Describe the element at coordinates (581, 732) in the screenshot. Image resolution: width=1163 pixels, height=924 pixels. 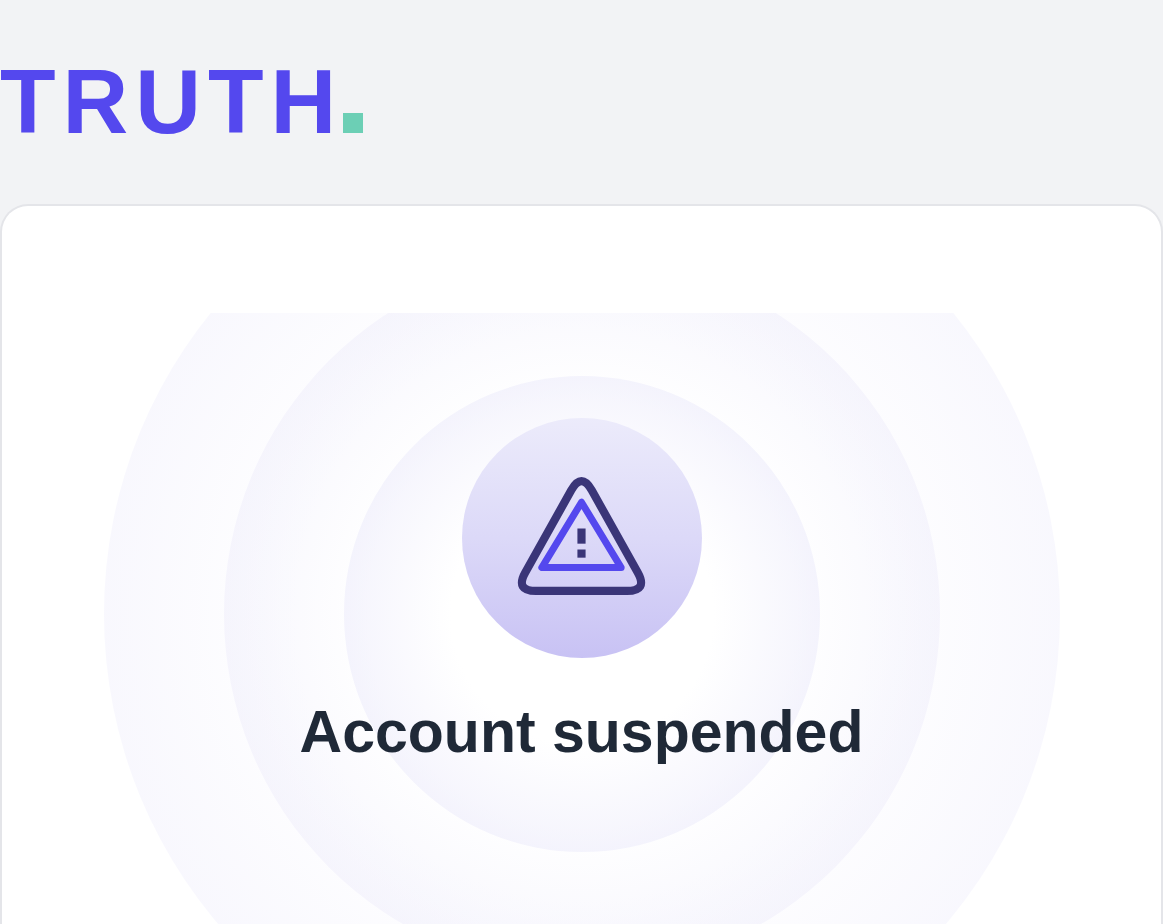
I see `page-title: Account suspended` at that location.